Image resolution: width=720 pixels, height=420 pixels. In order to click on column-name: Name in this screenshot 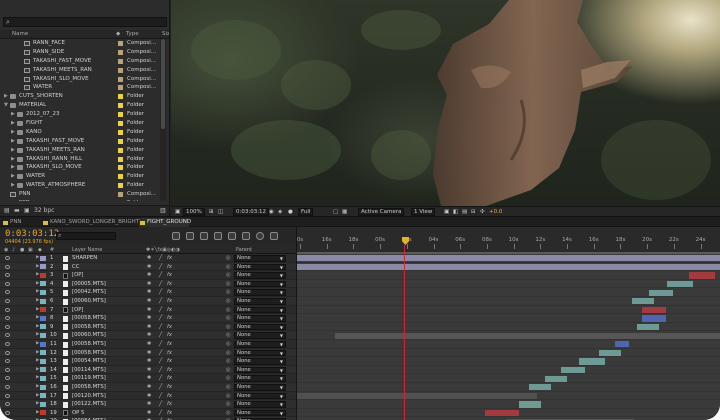, I will do `click(20, 34)`.